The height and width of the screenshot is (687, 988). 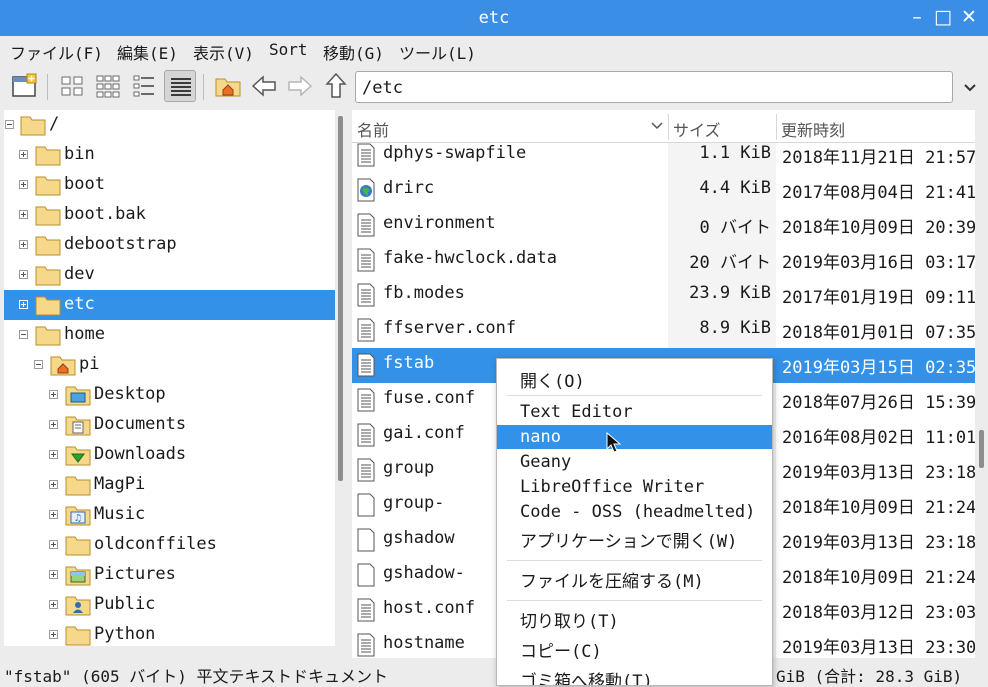 What do you see at coordinates (24, 86) in the screenshot?
I see `new-window-icon` at bounding box center [24, 86].